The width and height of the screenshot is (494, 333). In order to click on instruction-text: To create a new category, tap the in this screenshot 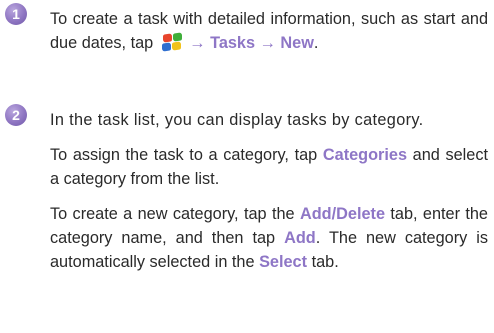, I will do `click(175, 214)`.